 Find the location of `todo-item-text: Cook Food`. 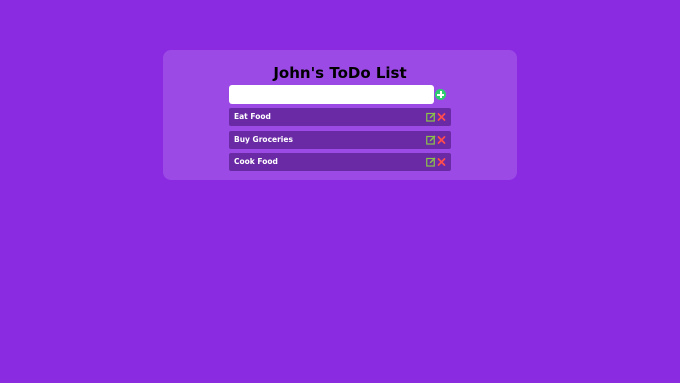

todo-item-text: Cook Food is located at coordinates (256, 161).